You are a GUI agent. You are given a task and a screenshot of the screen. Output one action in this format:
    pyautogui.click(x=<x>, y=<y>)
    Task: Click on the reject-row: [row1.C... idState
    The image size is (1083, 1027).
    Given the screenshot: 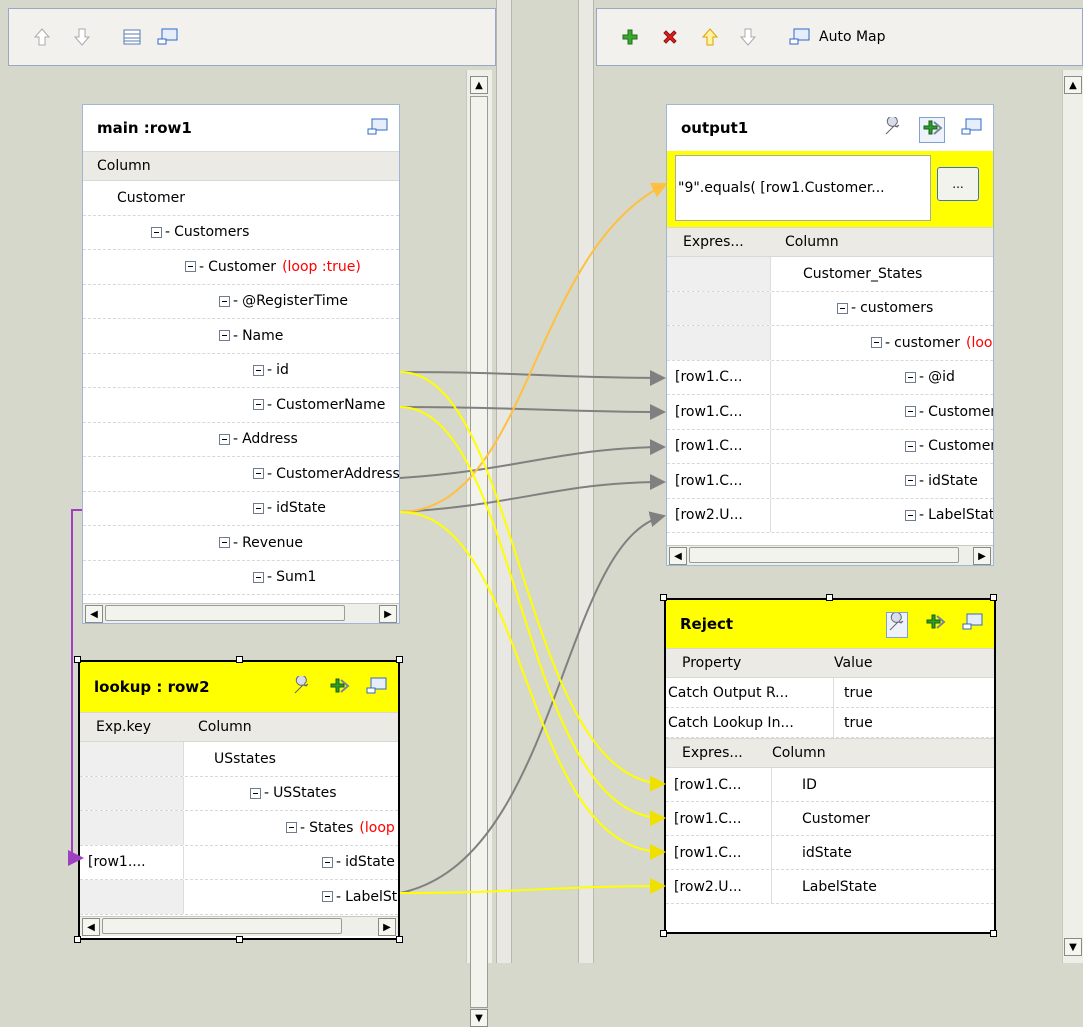 What is the action you would take?
    pyautogui.click(x=830, y=853)
    